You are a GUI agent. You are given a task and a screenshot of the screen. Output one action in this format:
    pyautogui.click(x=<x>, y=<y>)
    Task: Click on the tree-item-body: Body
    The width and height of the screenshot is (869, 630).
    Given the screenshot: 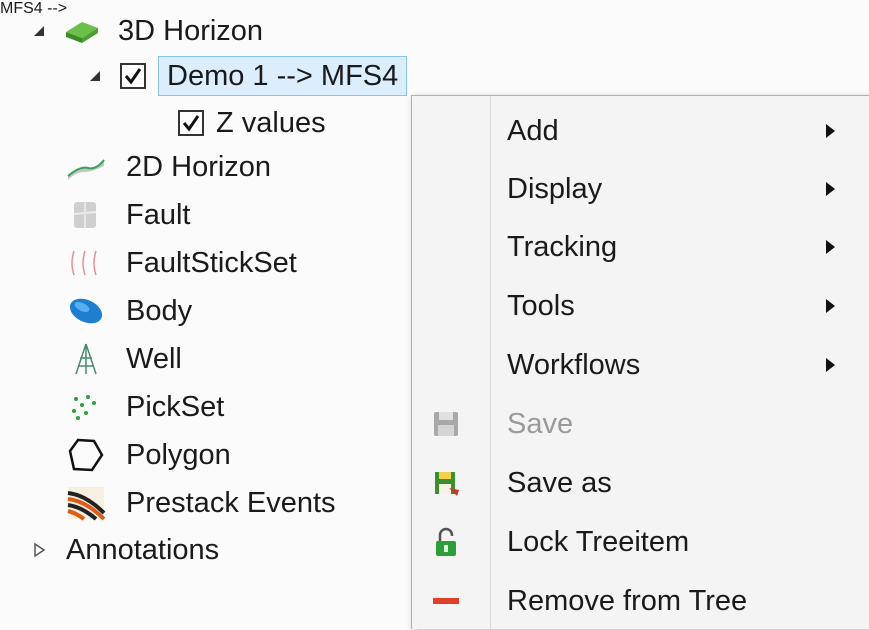 What is the action you would take?
    pyautogui.click(x=129, y=311)
    